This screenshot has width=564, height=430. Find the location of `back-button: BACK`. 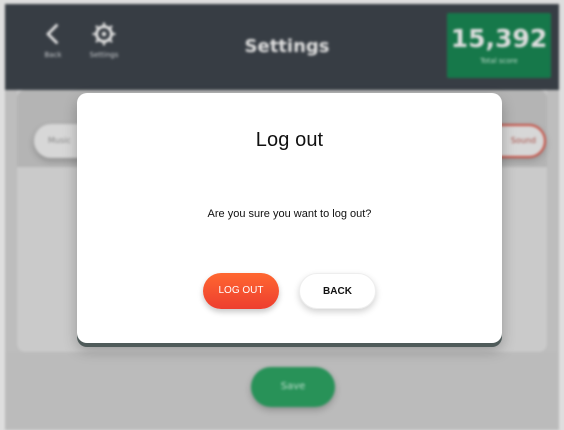

back-button: BACK is located at coordinates (337, 291).